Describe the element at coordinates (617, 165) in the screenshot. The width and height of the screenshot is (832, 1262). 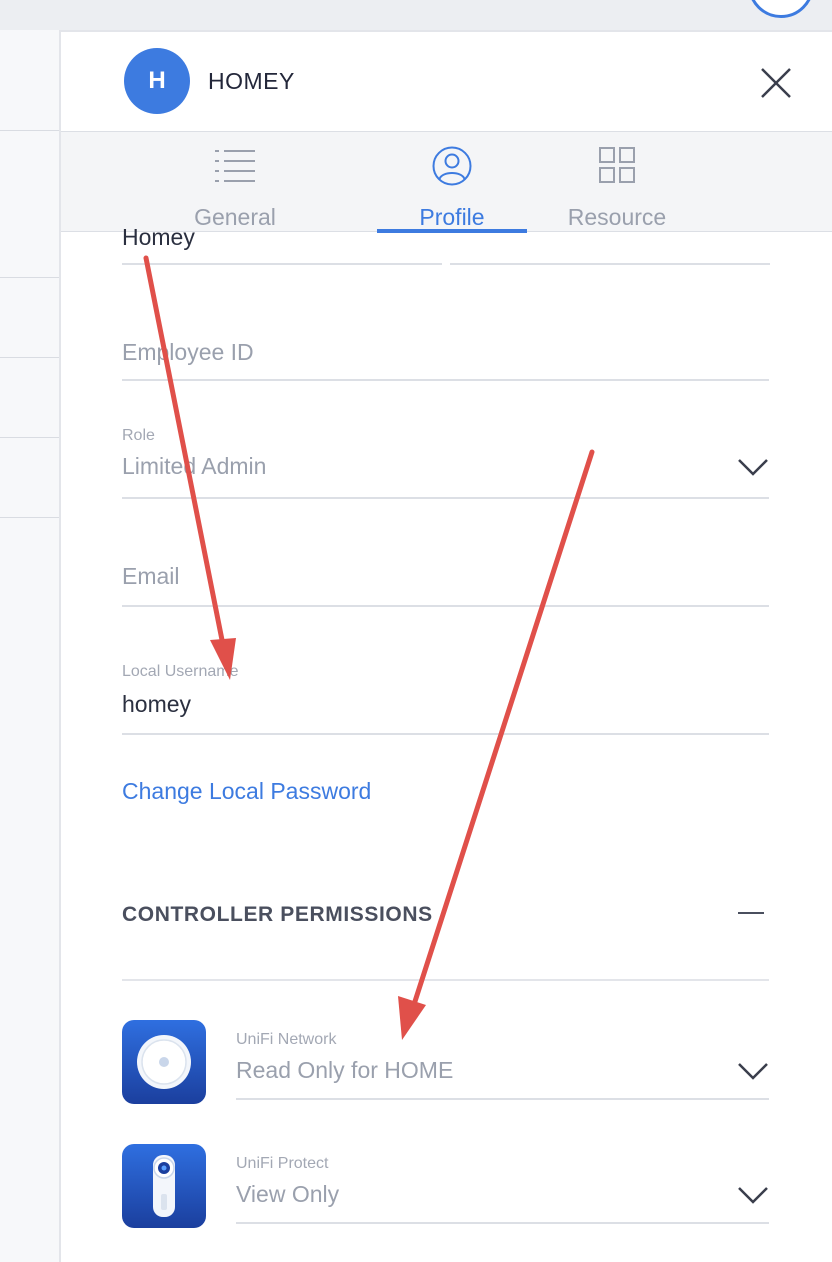
I see `grid-icon` at that location.